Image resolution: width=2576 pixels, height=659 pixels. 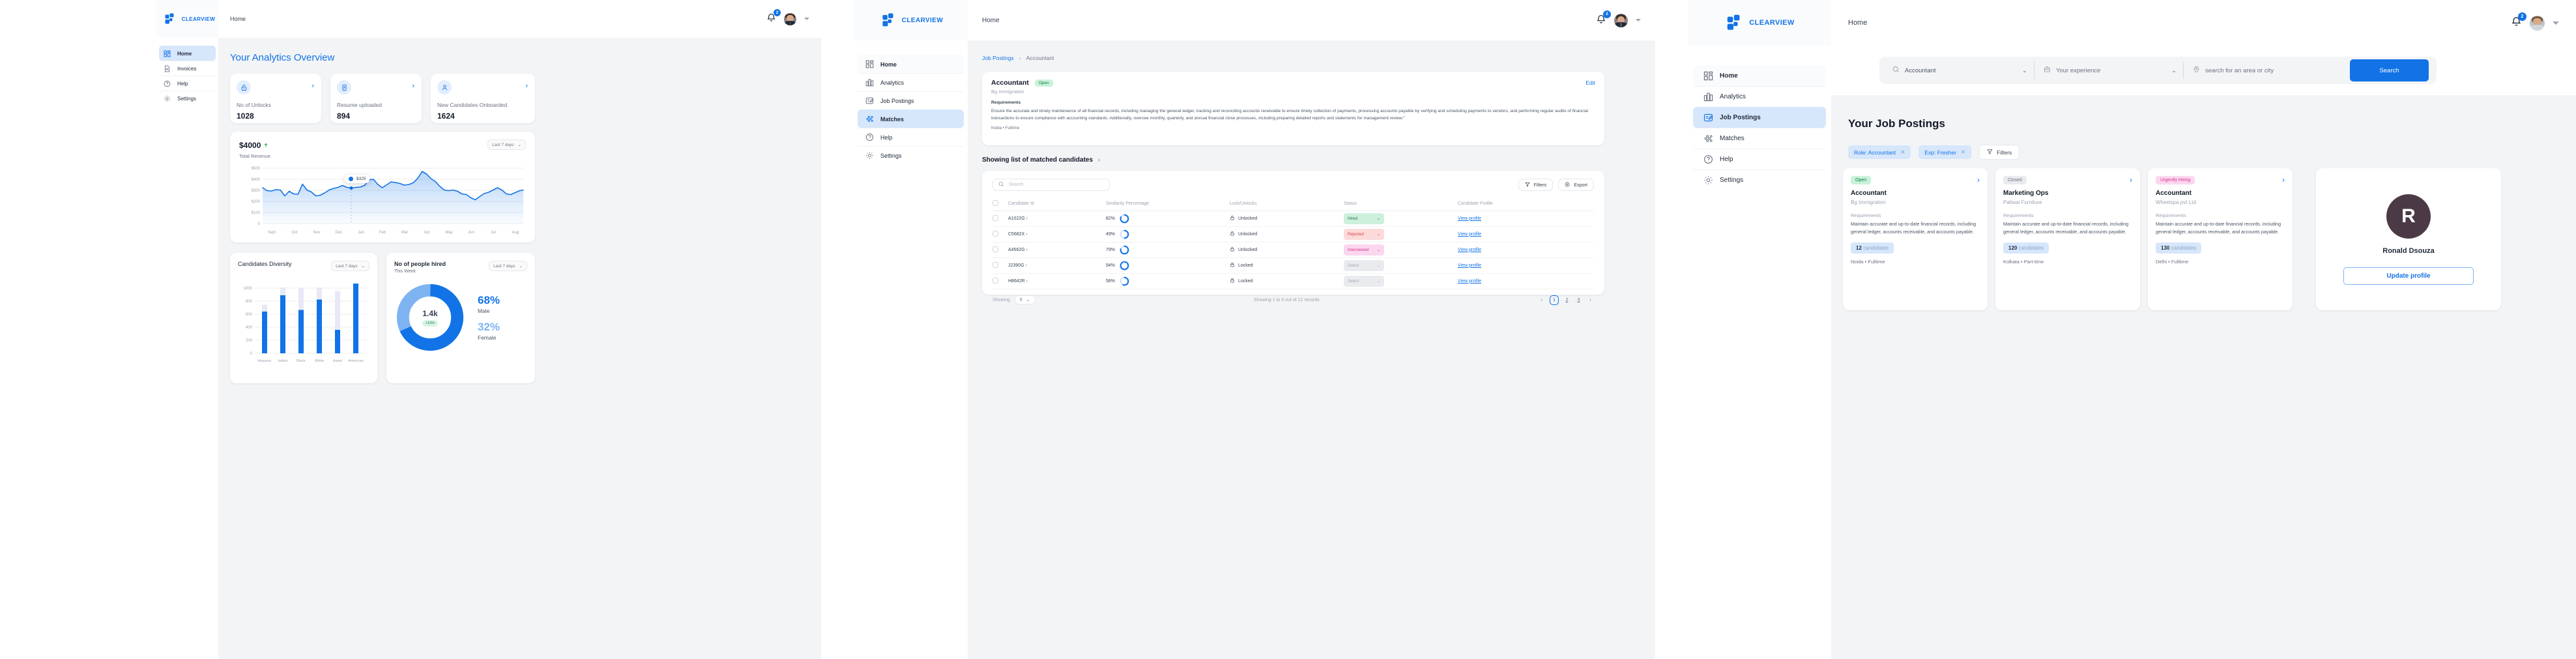 What do you see at coordinates (1364, 250) in the screenshot?
I see `status-select: Interviewed ⌄` at bounding box center [1364, 250].